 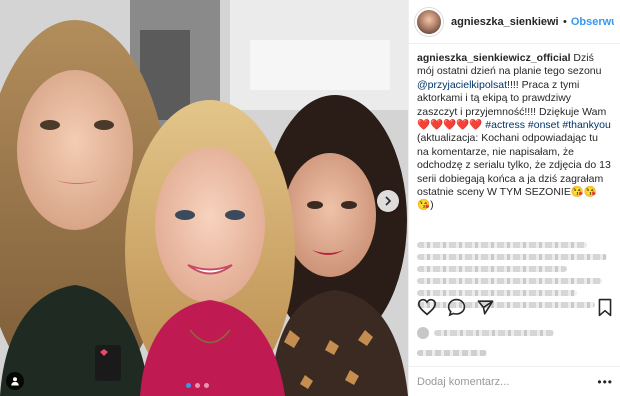 I want to click on post-username: agnieszka_sienkiewicz_, so click(x=505, y=22).